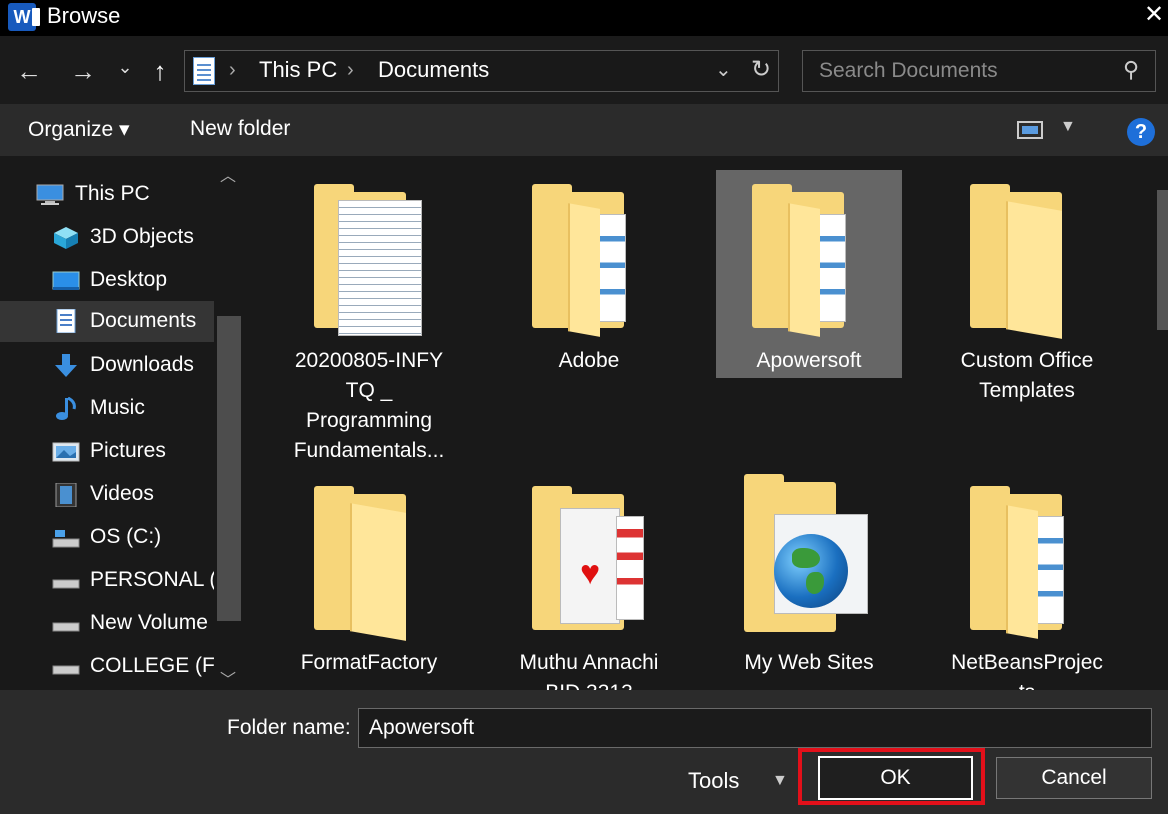 This screenshot has width=1168, height=814. What do you see at coordinates (1027, 375) in the screenshot?
I see `folder-name: Custom Office Templates` at bounding box center [1027, 375].